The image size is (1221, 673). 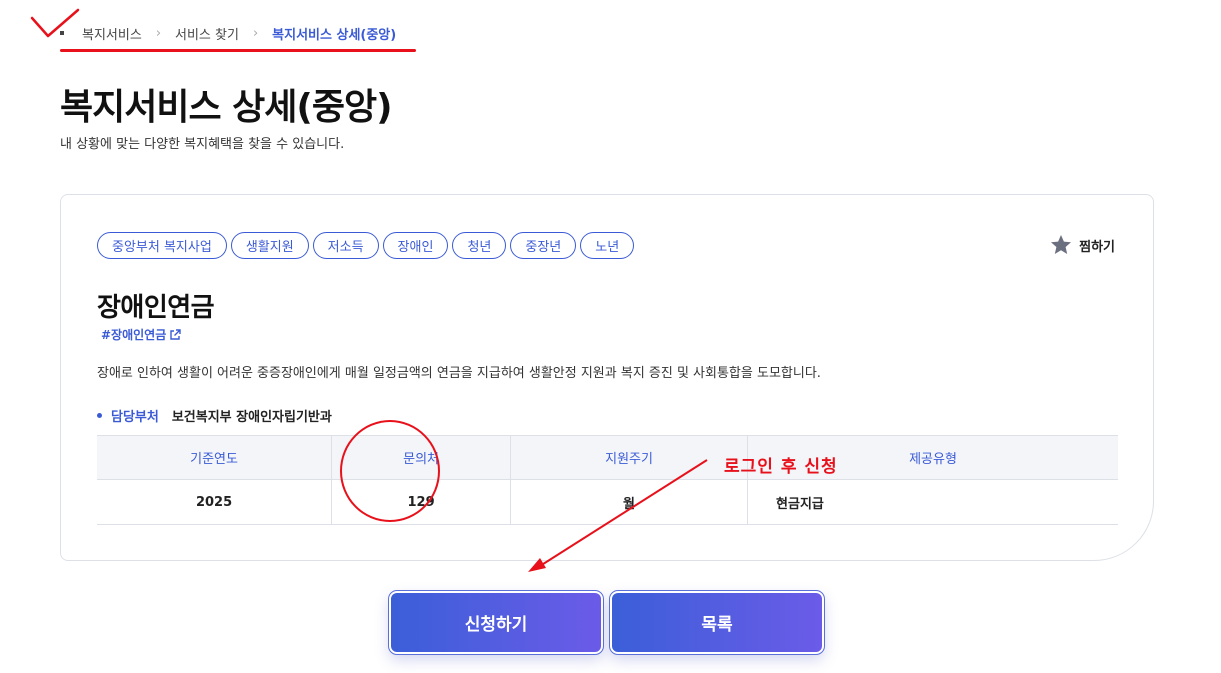 What do you see at coordinates (202, 144) in the screenshot?
I see `page-subtitle: 내 상황에 맞는 다양한 복지혜택을 찾을 수 있습니다.` at bounding box center [202, 144].